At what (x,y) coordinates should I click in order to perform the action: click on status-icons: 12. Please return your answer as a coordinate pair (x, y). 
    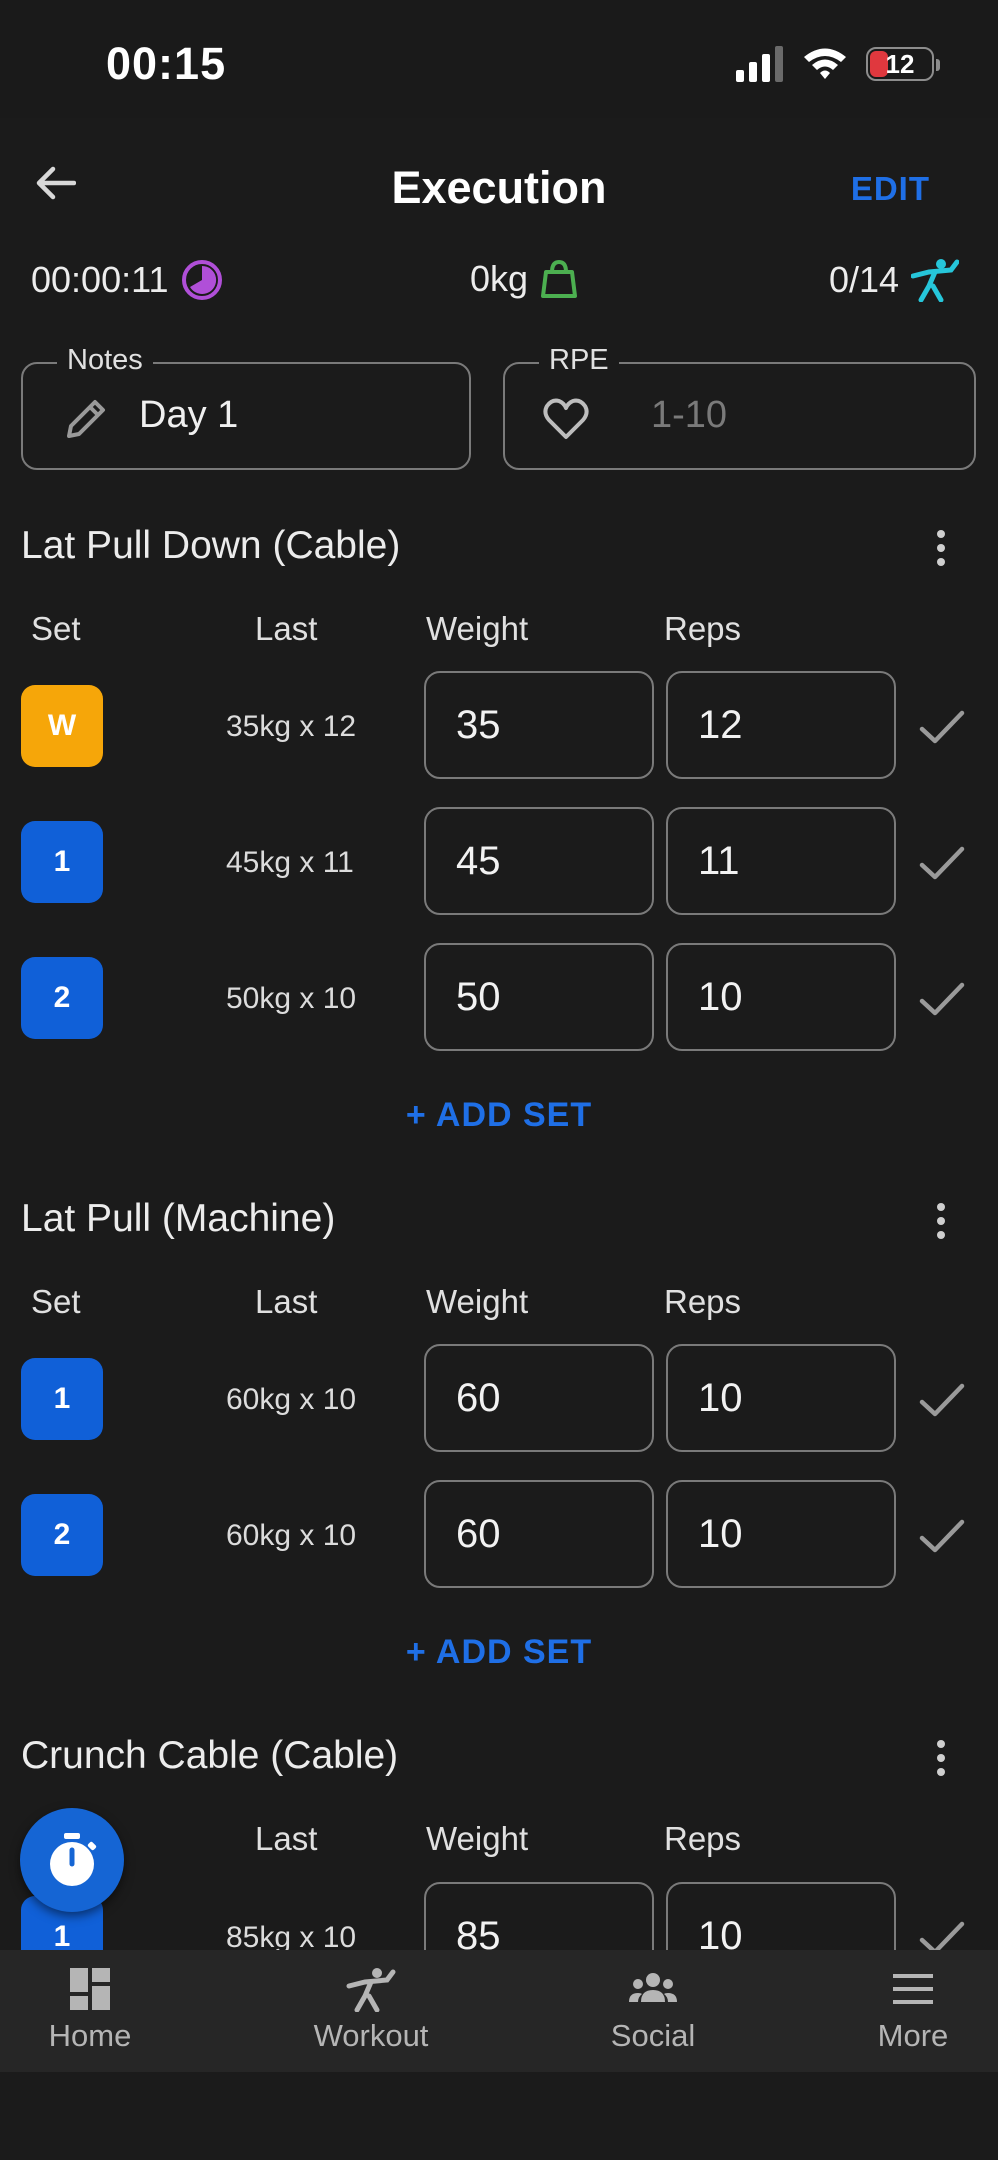
    Looking at the image, I should click on (838, 64).